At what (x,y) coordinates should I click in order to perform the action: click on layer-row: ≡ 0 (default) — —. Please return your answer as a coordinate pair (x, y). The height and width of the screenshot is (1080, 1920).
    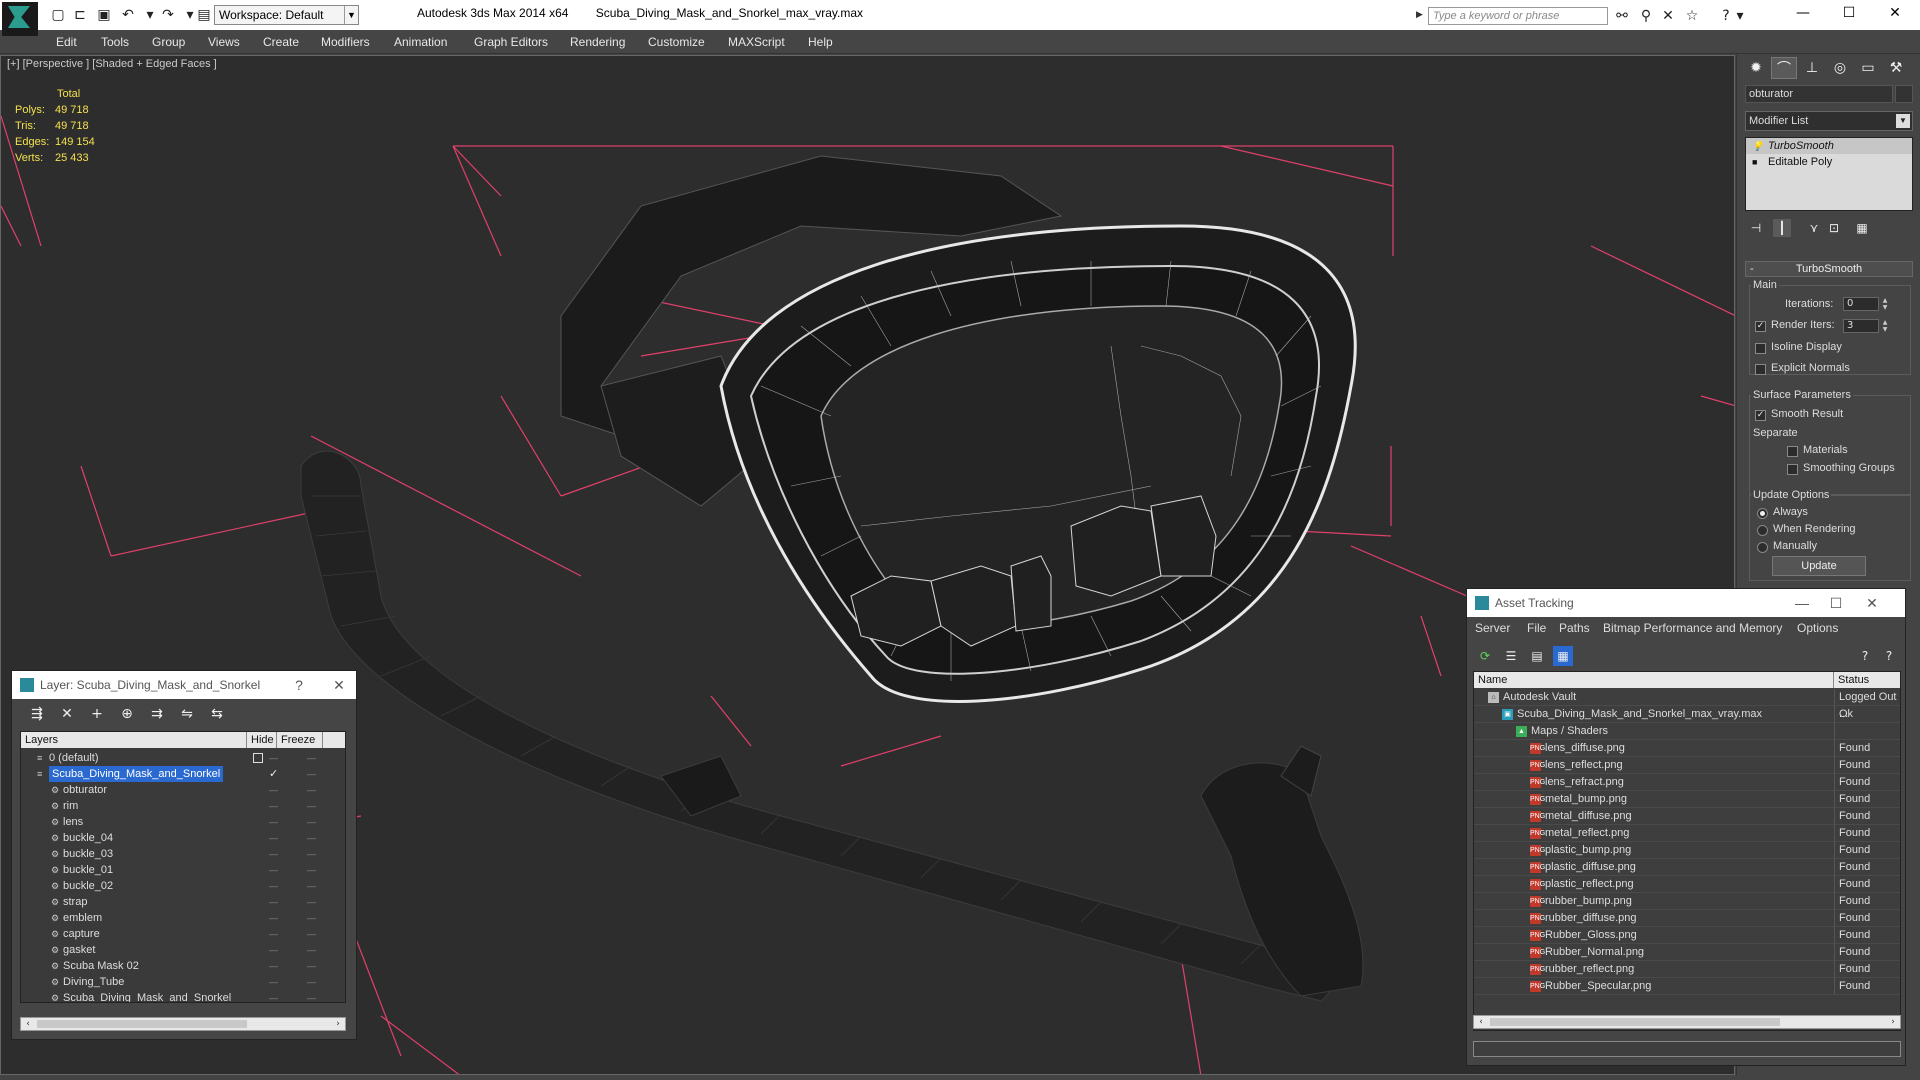
    Looking at the image, I should click on (183, 758).